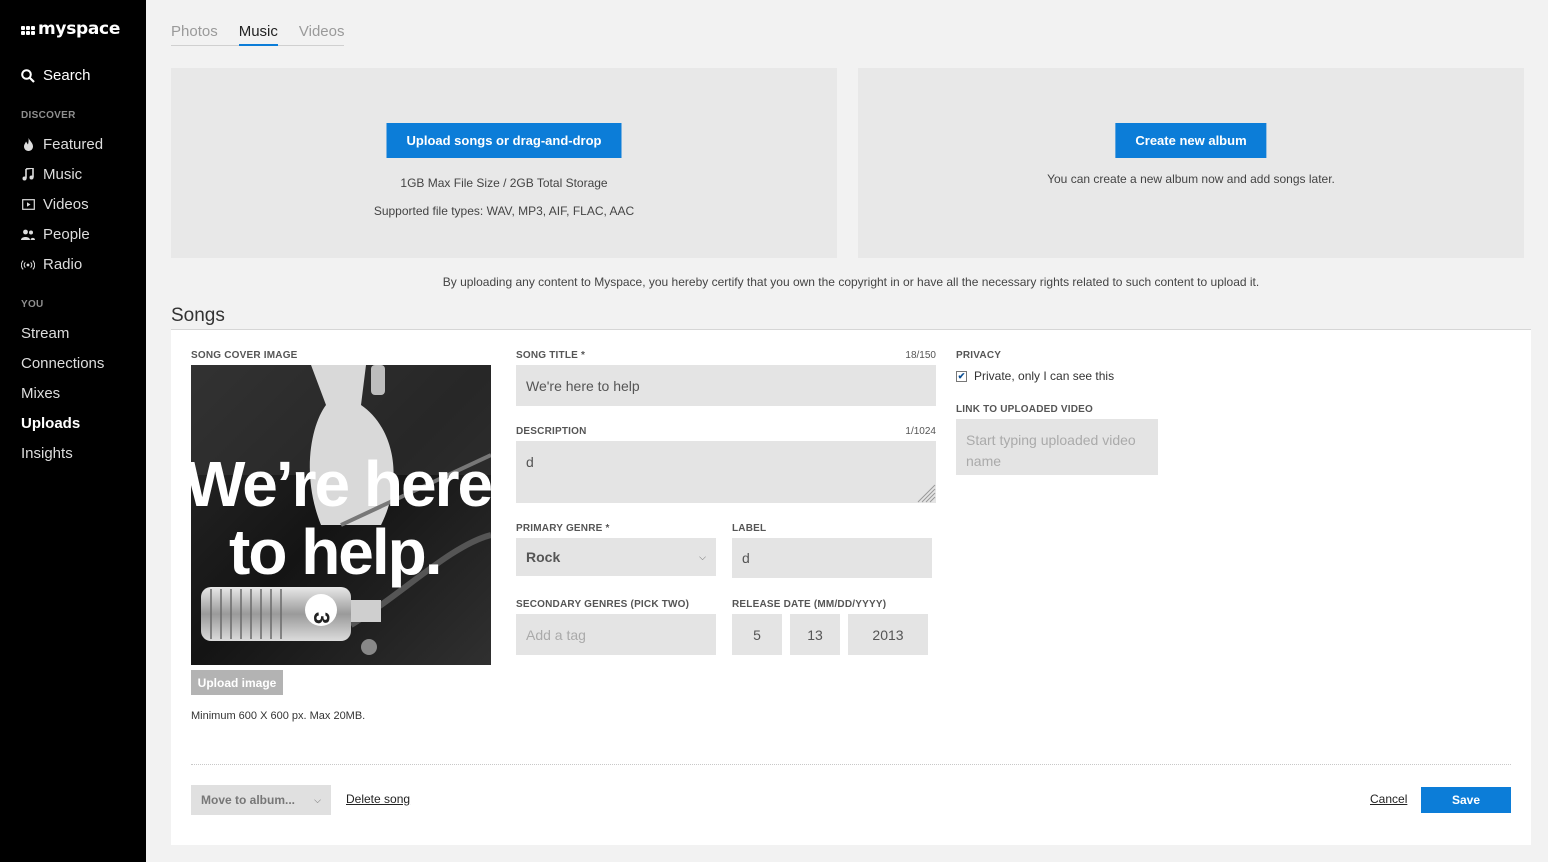 The width and height of the screenshot is (1548, 862). Describe the element at coordinates (920, 431) in the screenshot. I see `description-counter: 1/1024` at that location.